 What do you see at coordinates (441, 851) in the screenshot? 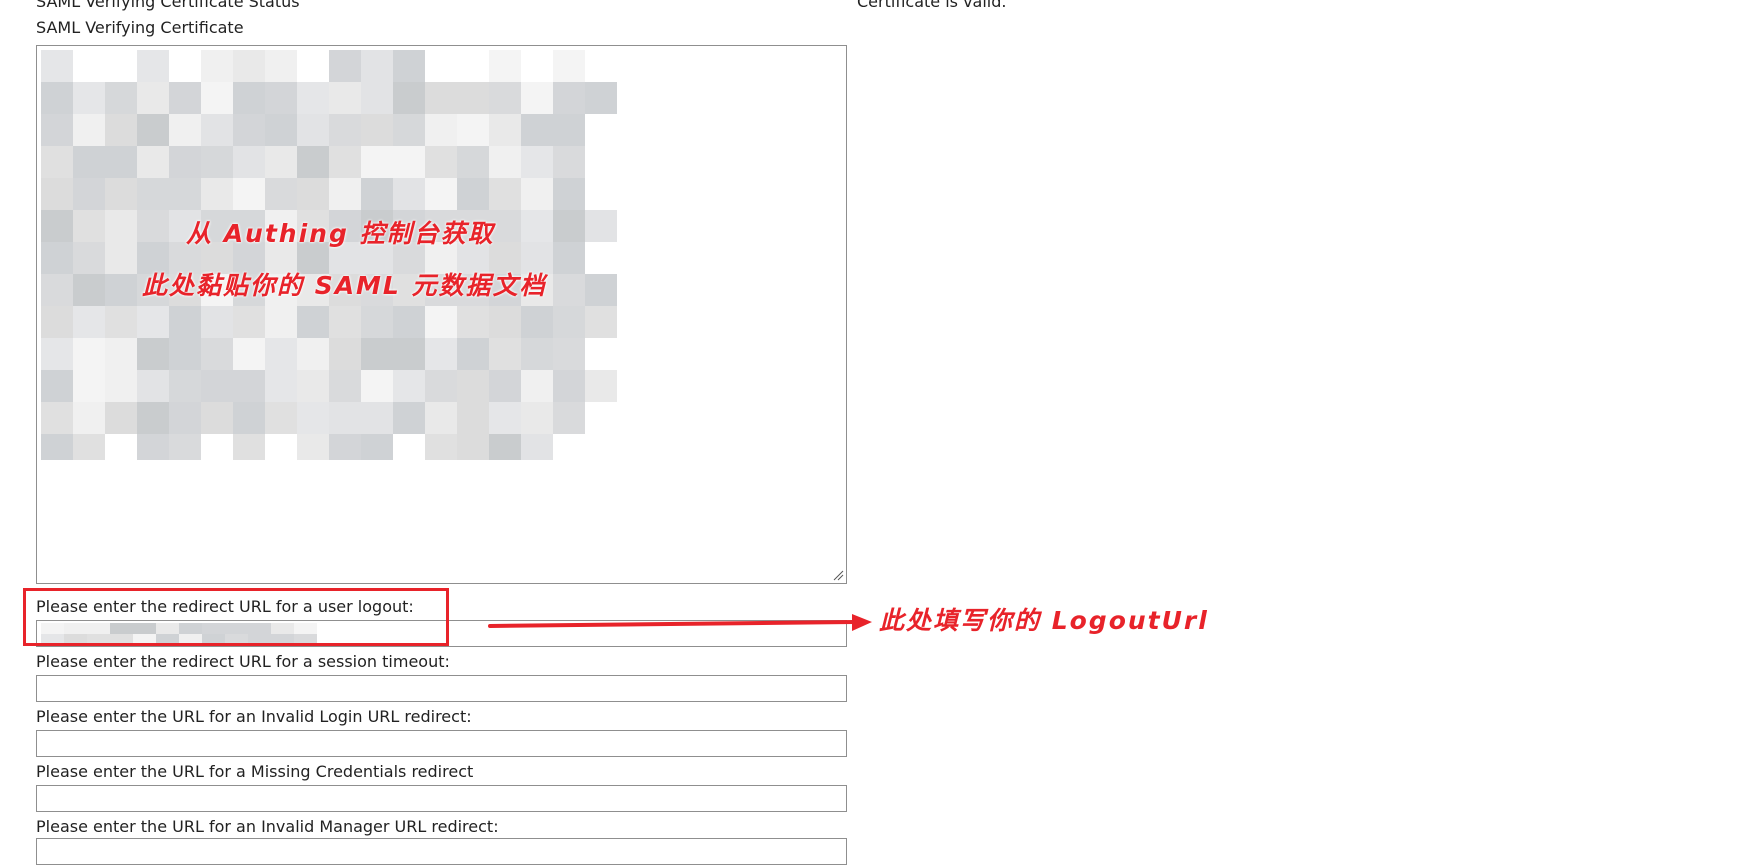
I see `invalid-manager-redirect-input` at bounding box center [441, 851].